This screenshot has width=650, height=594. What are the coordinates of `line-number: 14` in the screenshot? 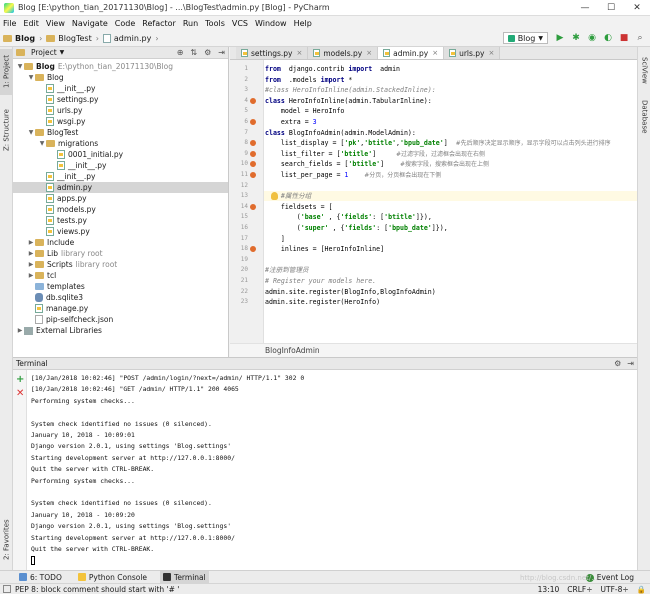 It's located at (239, 207).